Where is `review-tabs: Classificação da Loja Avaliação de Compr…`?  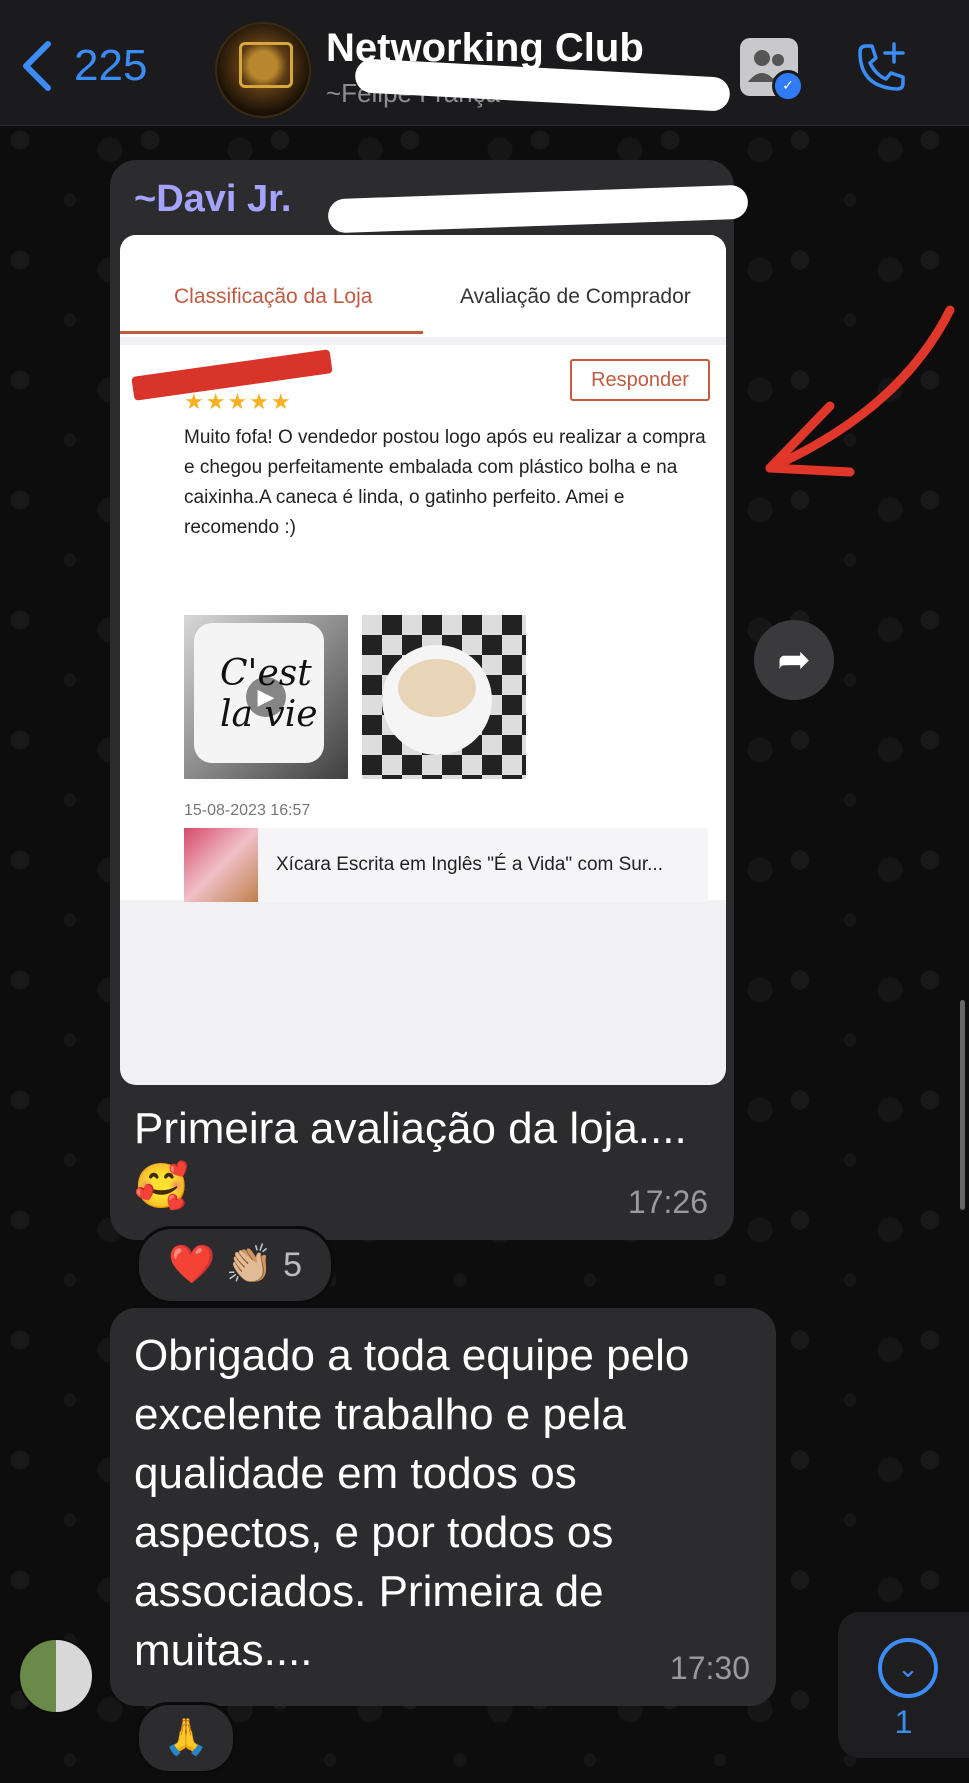
review-tabs: Classificação da Loja Avaliação de Compr… is located at coordinates (423, 286).